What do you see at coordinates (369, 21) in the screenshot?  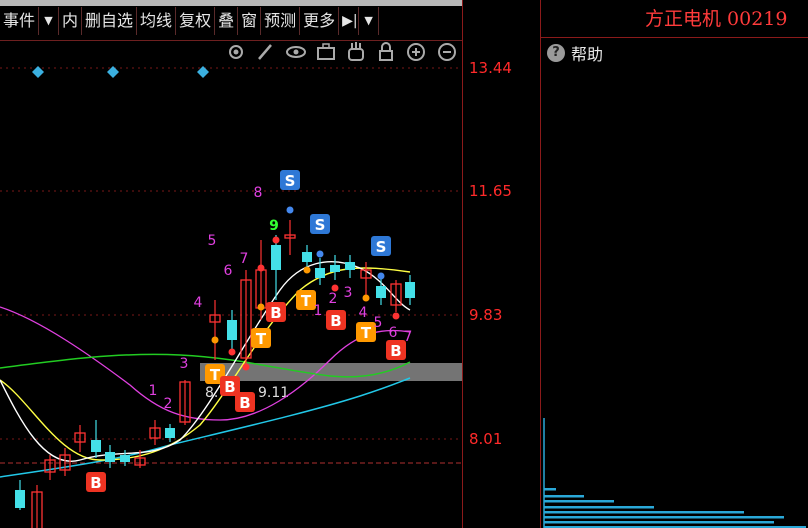 I see `more-dropdown-icon: ▼` at bounding box center [369, 21].